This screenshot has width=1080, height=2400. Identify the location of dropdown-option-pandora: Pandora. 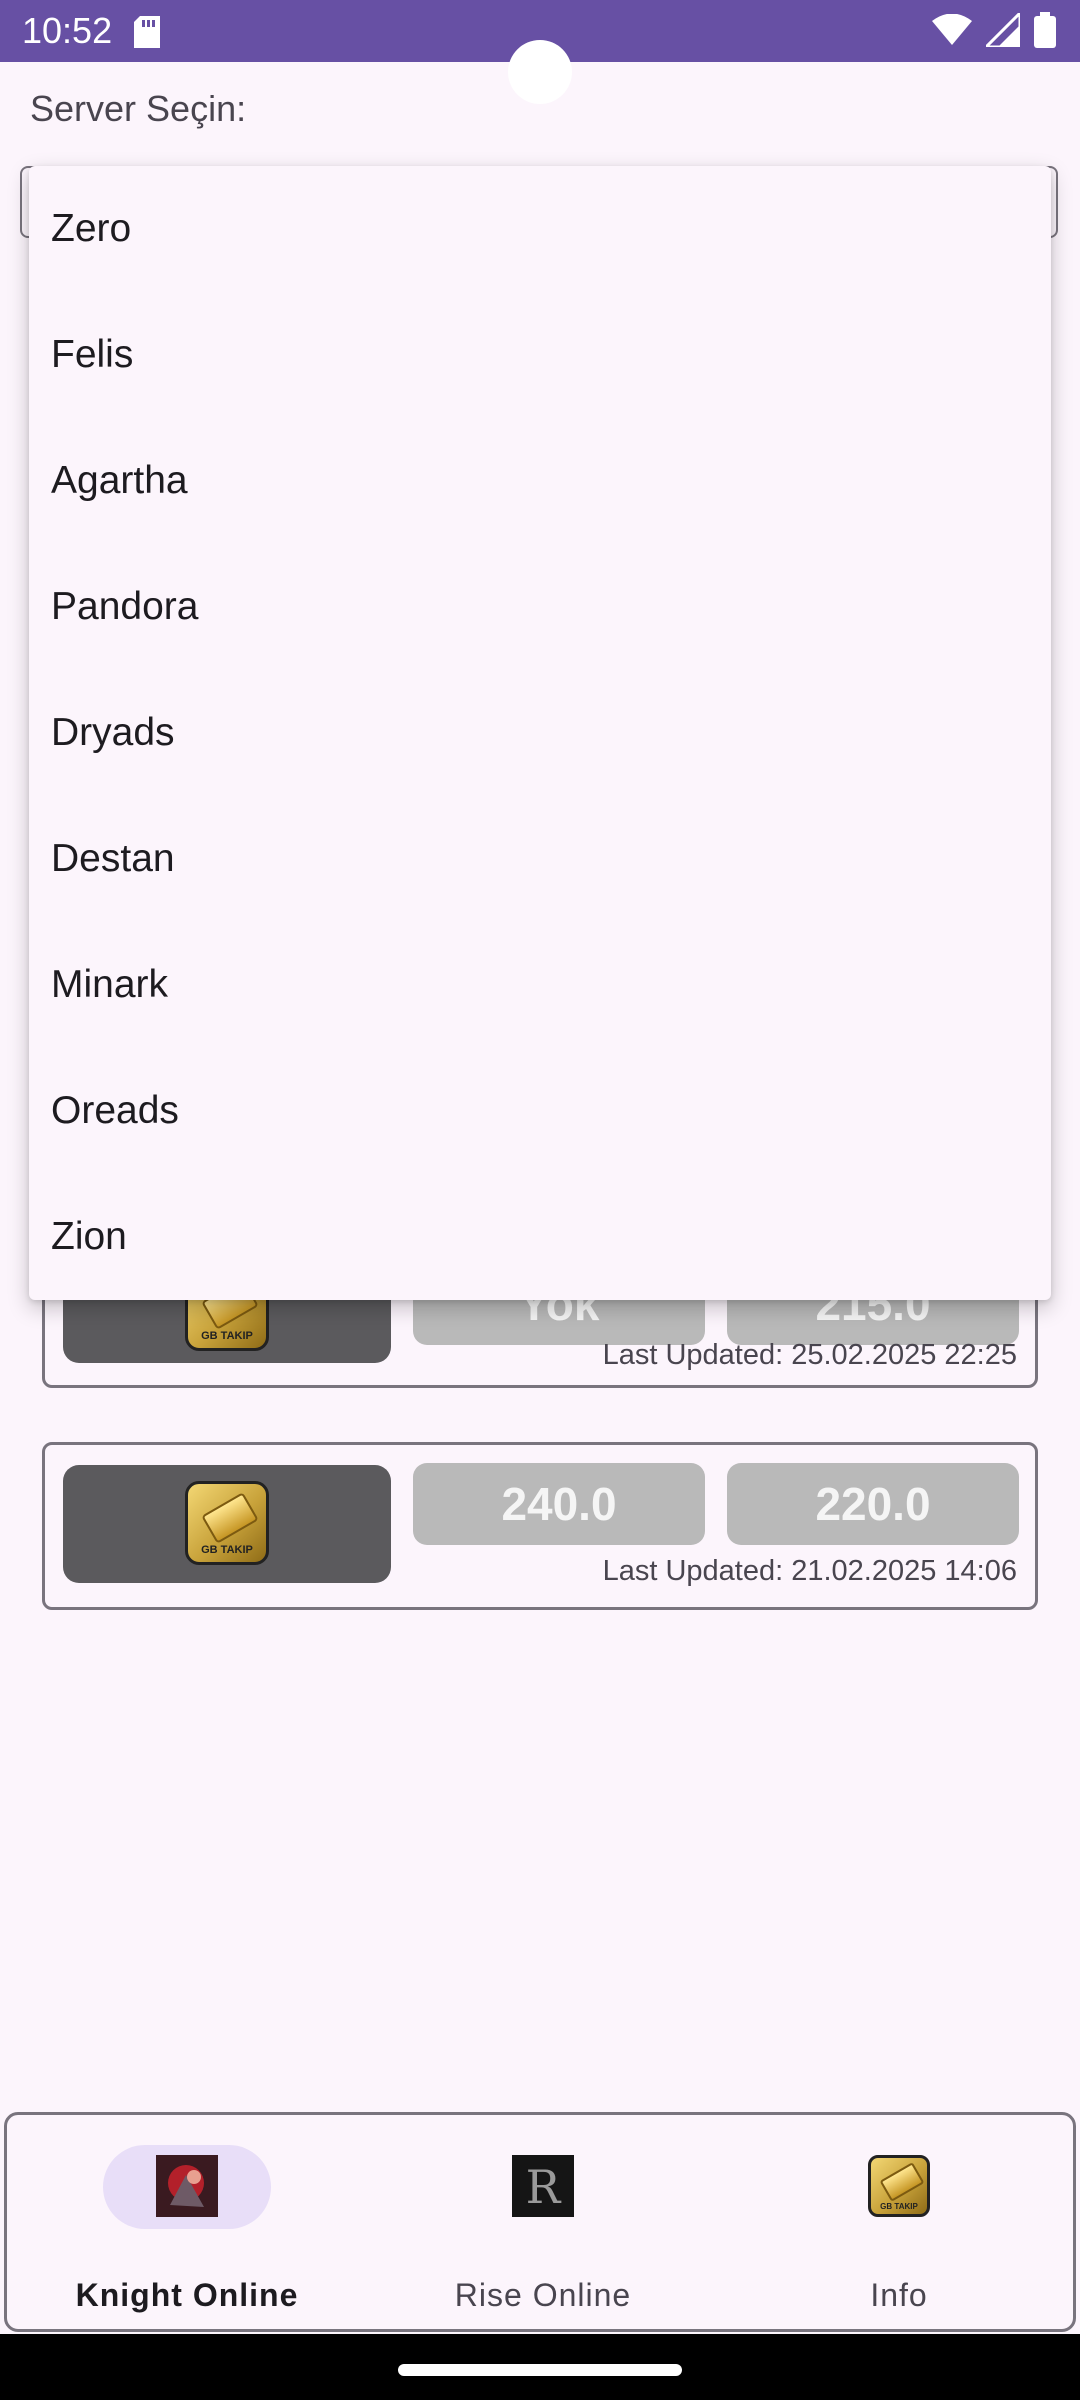
(540, 607).